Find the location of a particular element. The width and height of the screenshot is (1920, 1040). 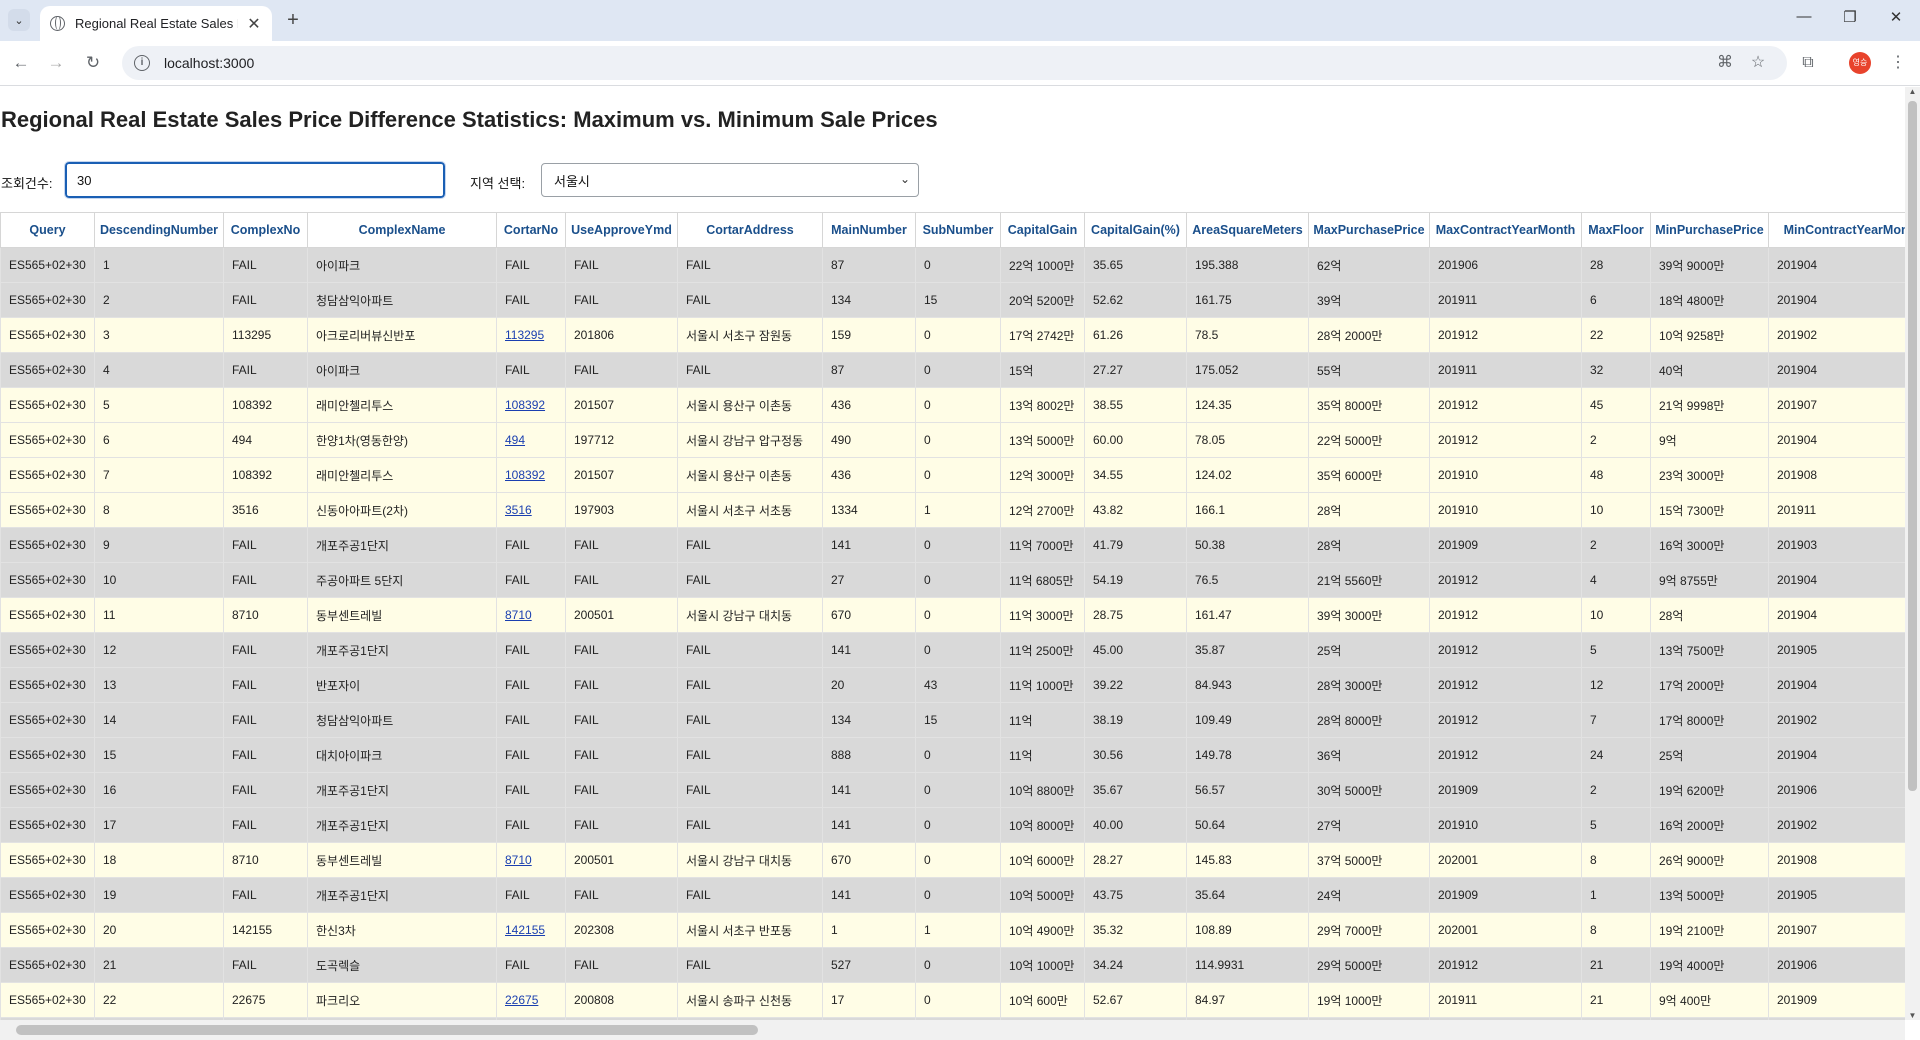

table-cell: 43.75 is located at coordinates (1135, 895).